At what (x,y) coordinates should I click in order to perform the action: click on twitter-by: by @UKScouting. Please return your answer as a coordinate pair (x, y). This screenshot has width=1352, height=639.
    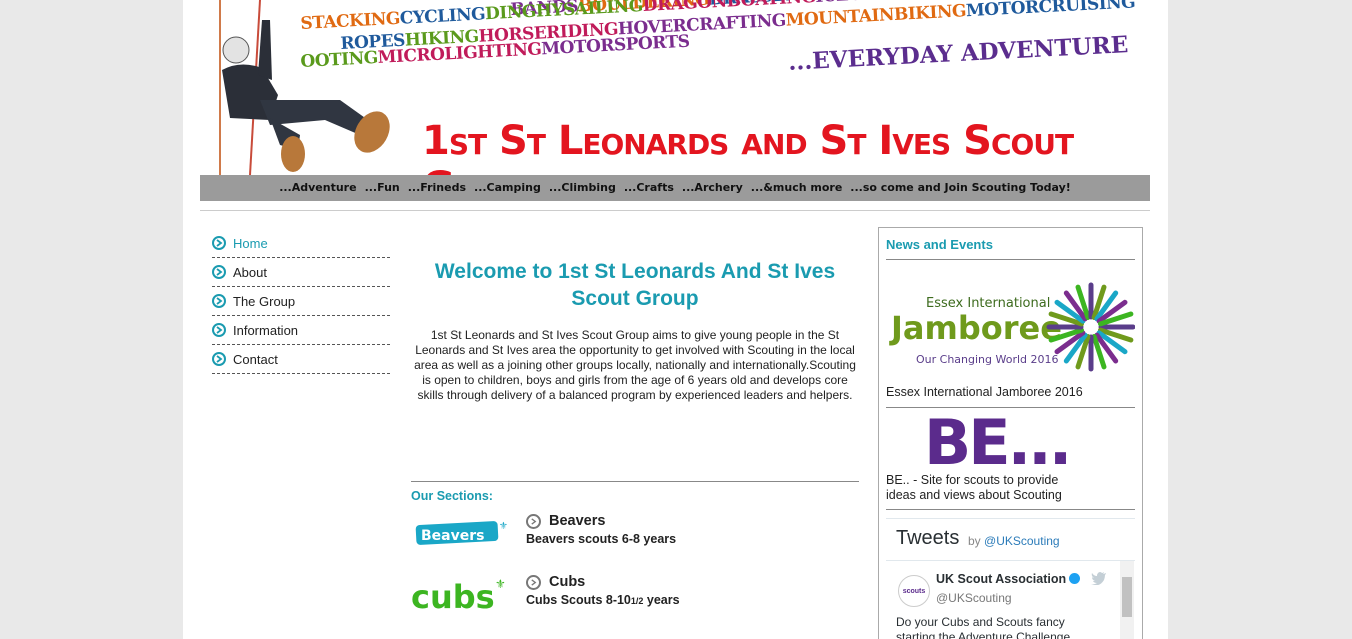
    Looking at the image, I should click on (1014, 541).